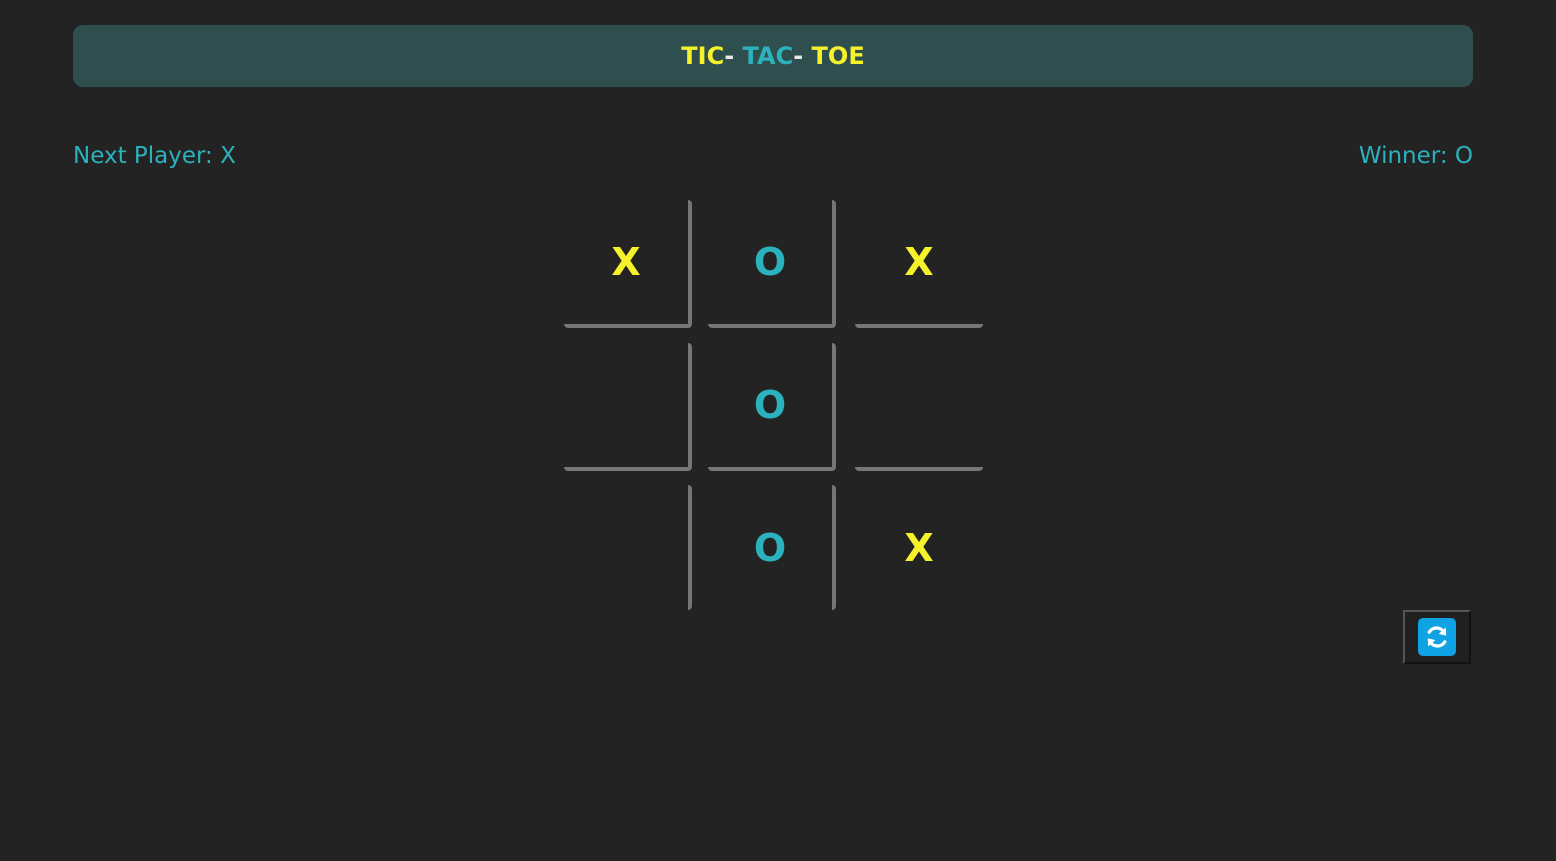 The width and height of the screenshot is (1556, 861). What do you see at coordinates (919, 264) in the screenshot?
I see `board-cell-3: X` at bounding box center [919, 264].